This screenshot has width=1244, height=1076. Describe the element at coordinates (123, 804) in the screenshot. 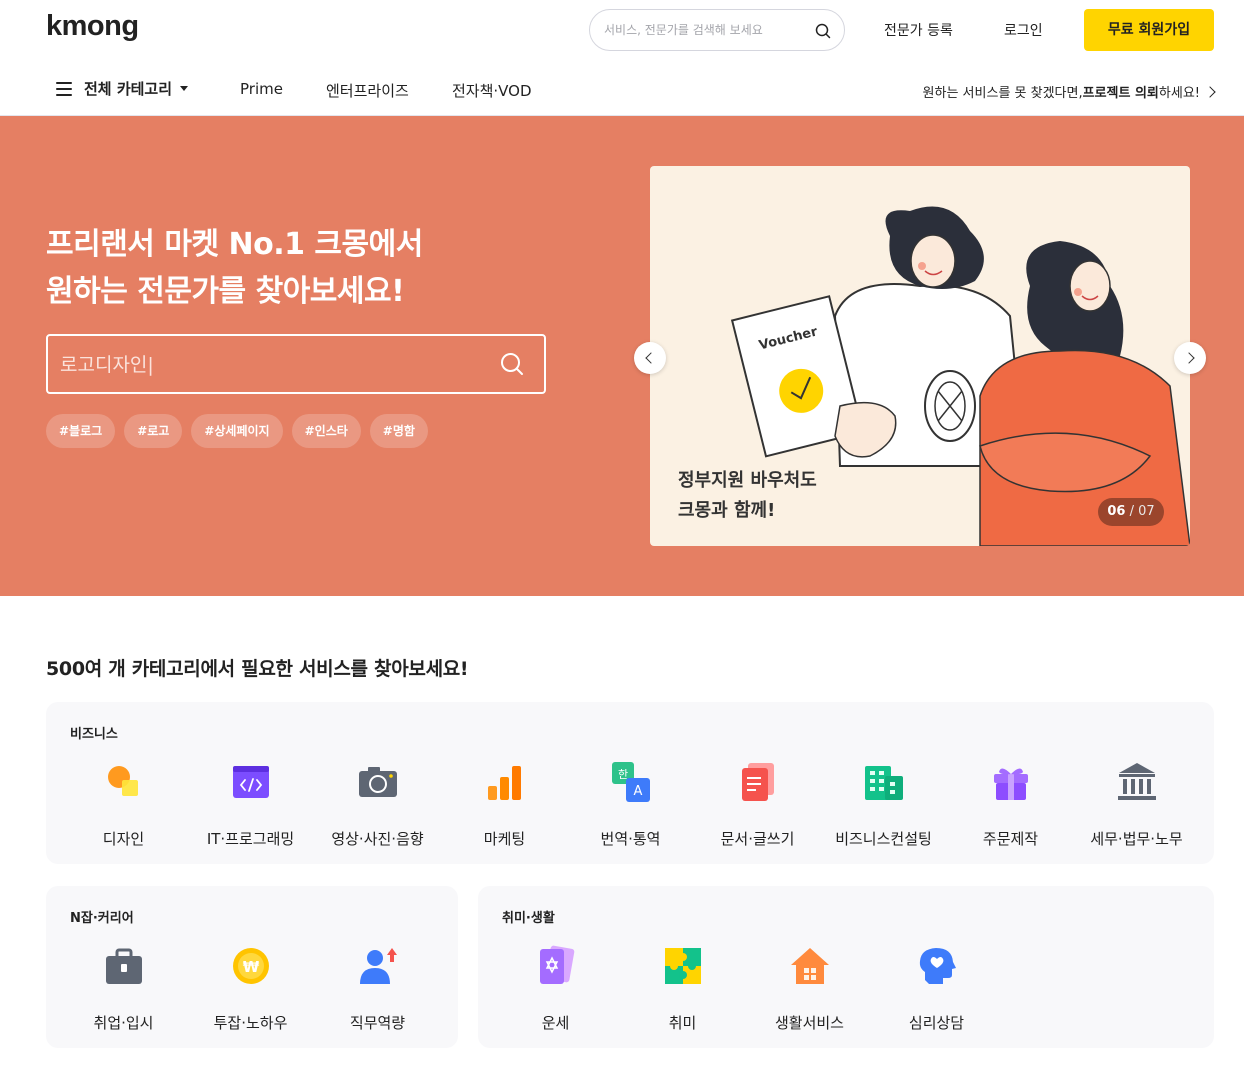

I see `category-design: 디자인` at that location.